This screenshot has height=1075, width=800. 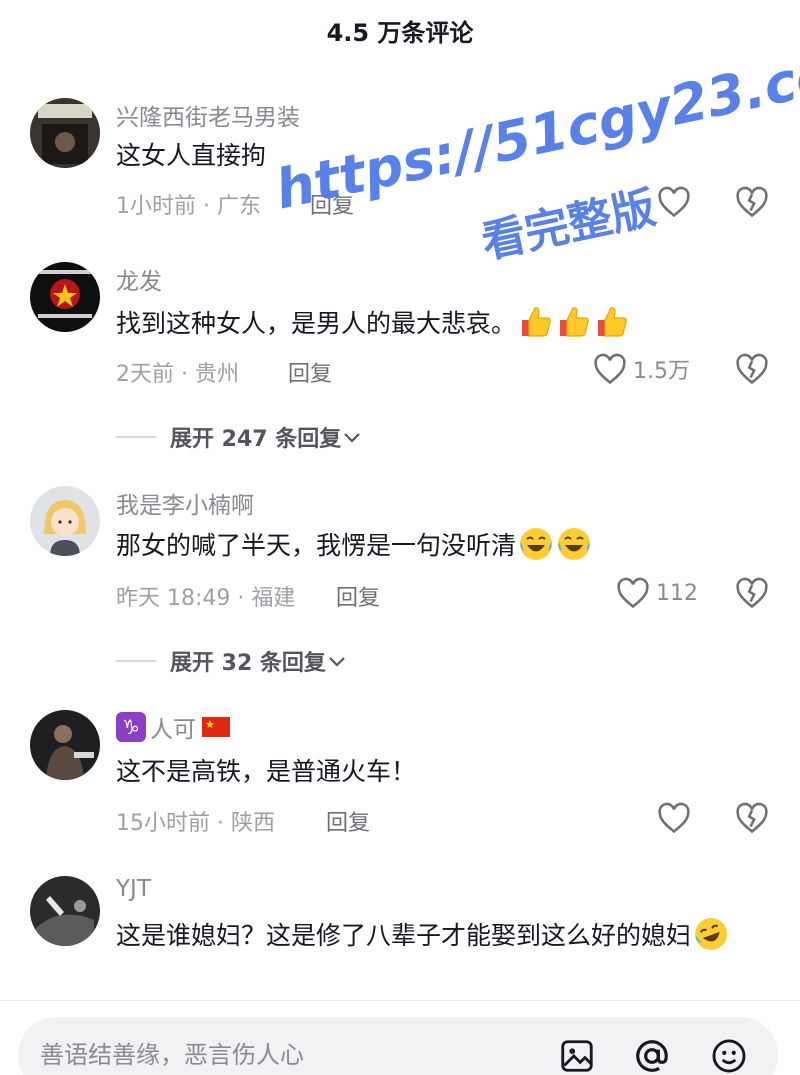 What do you see at coordinates (266, 771) in the screenshot?
I see `comment-text-body: 这不是高铁，是普通火车！` at bounding box center [266, 771].